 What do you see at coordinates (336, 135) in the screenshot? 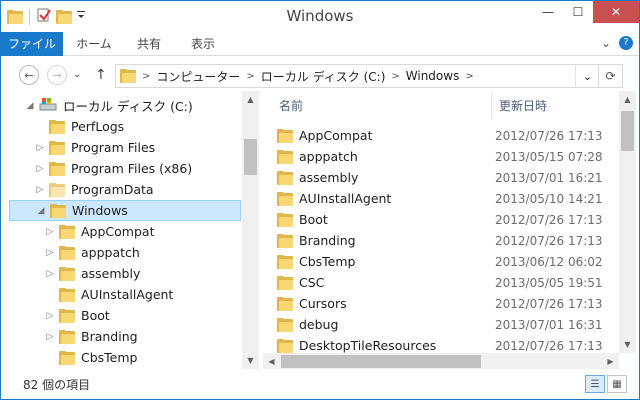
I see `file-name: AppCompat` at bounding box center [336, 135].